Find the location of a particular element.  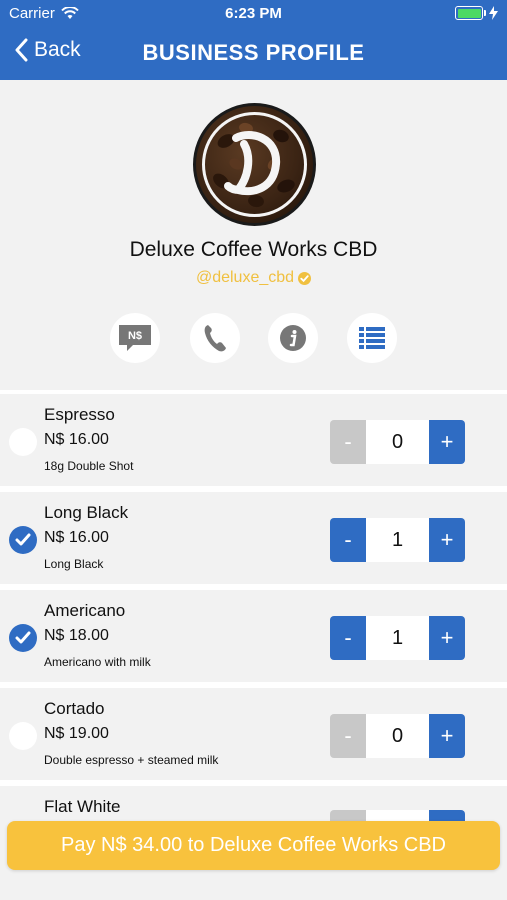

business-logo is located at coordinates (254, 164).